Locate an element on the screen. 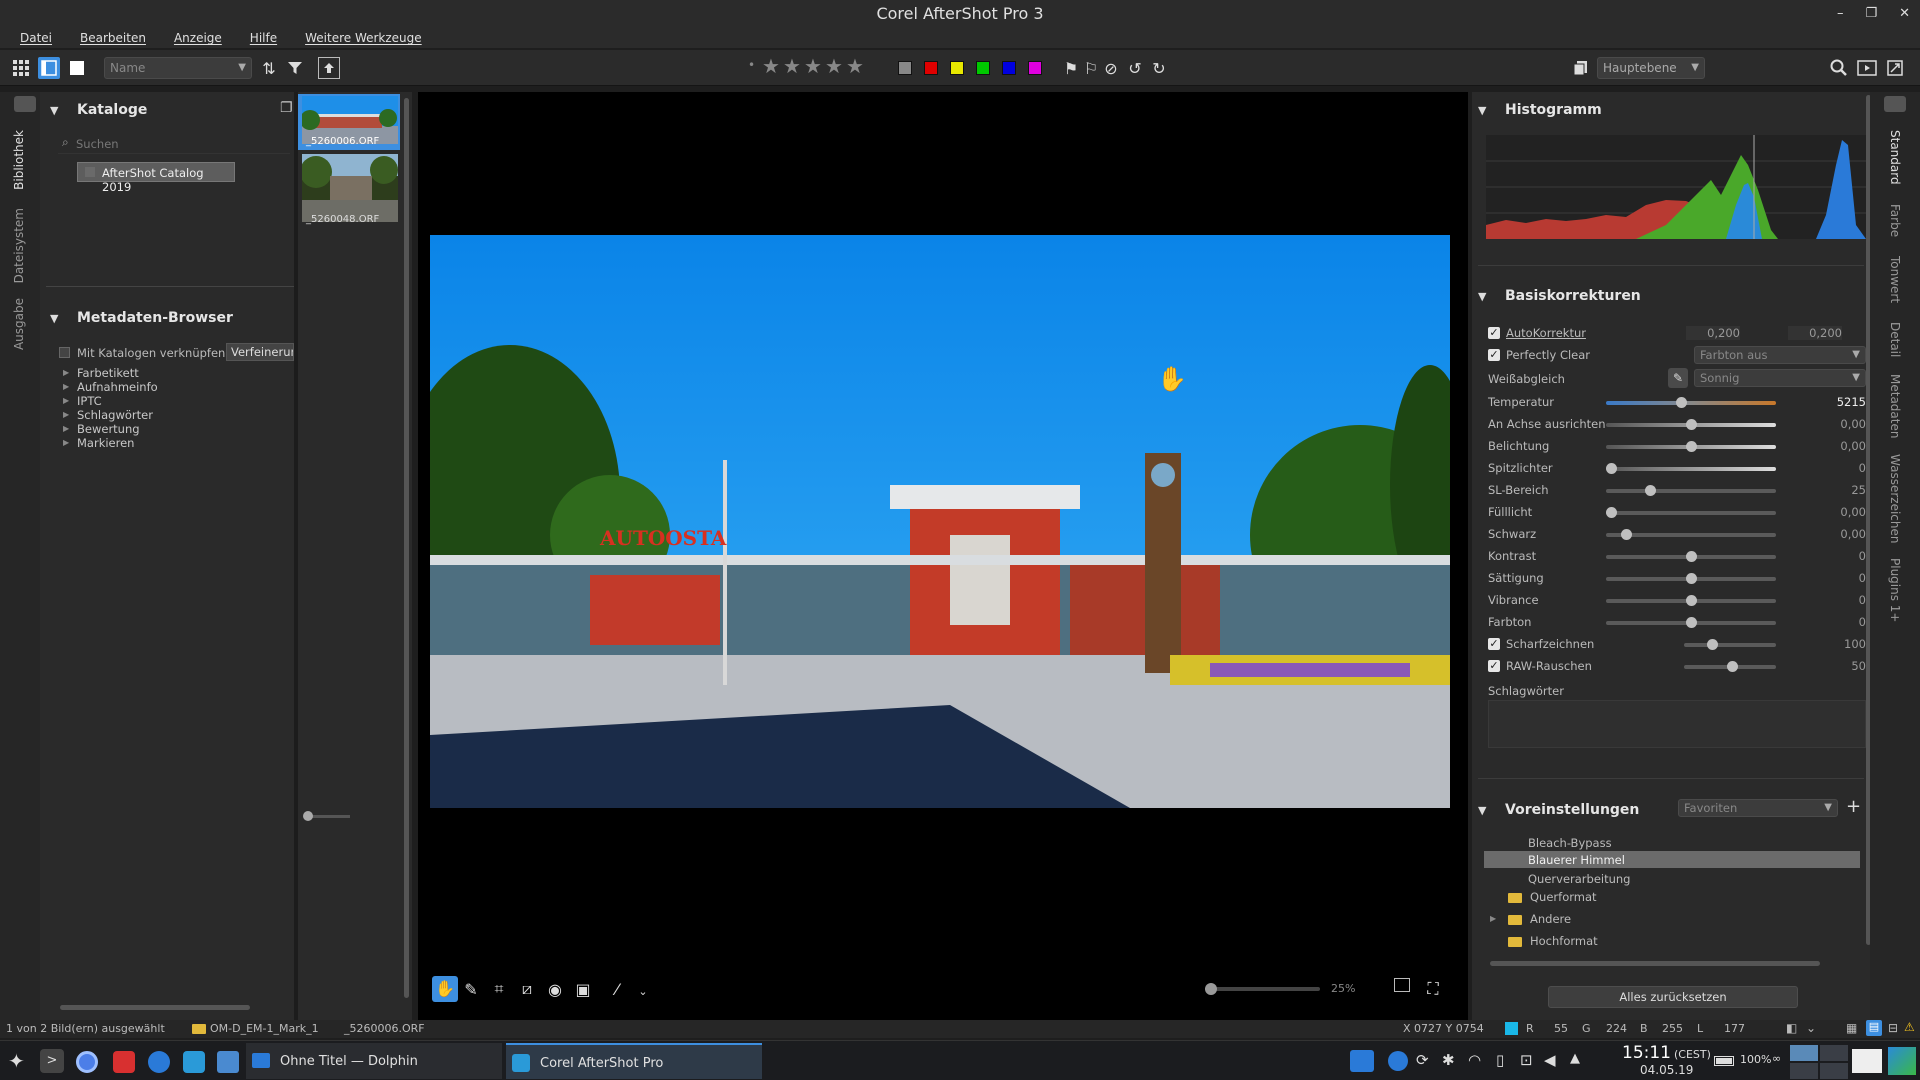  flag-outline-icon: ⚐ is located at coordinates (1091, 68).